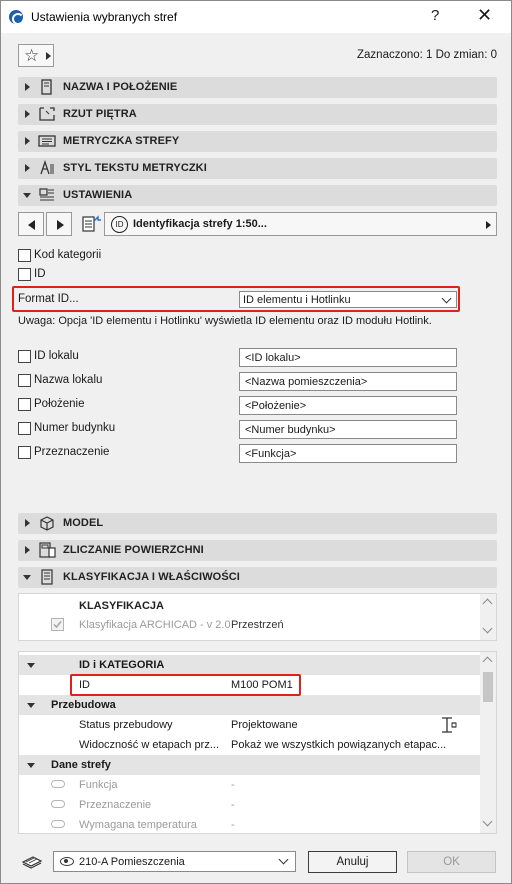 This screenshot has width=512, height=884. I want to click on layer-icon, so click(32, 862).